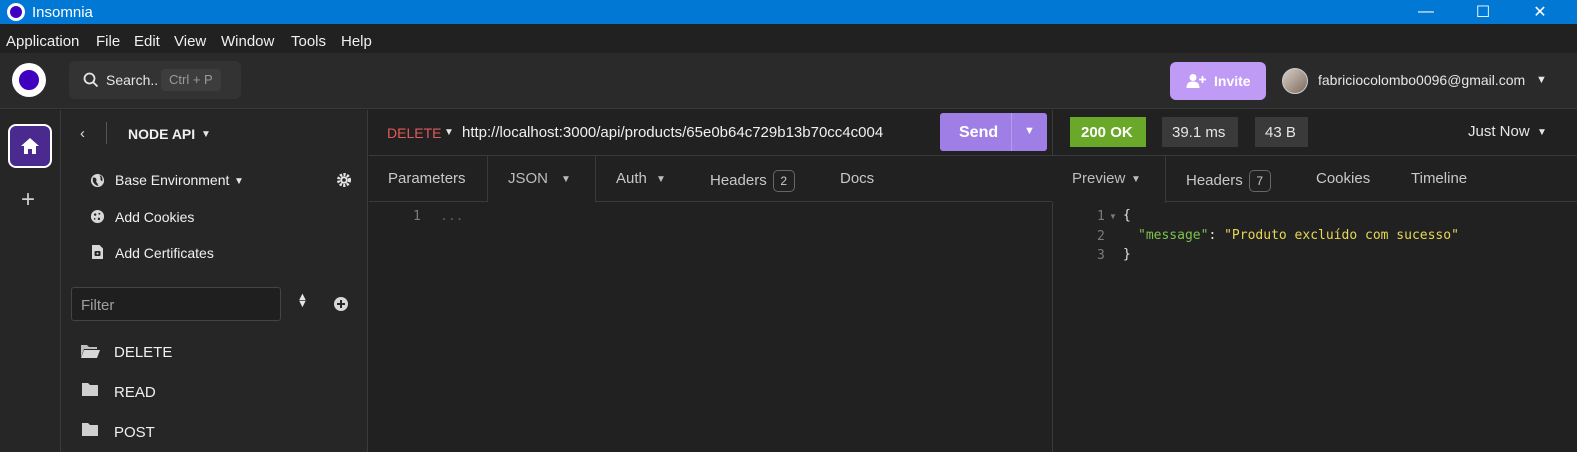 This screenshot has height=452, width=1577. Describe the element at coordinates (1216, 235) in the screenshot. I see `json-colon: :` at that location.